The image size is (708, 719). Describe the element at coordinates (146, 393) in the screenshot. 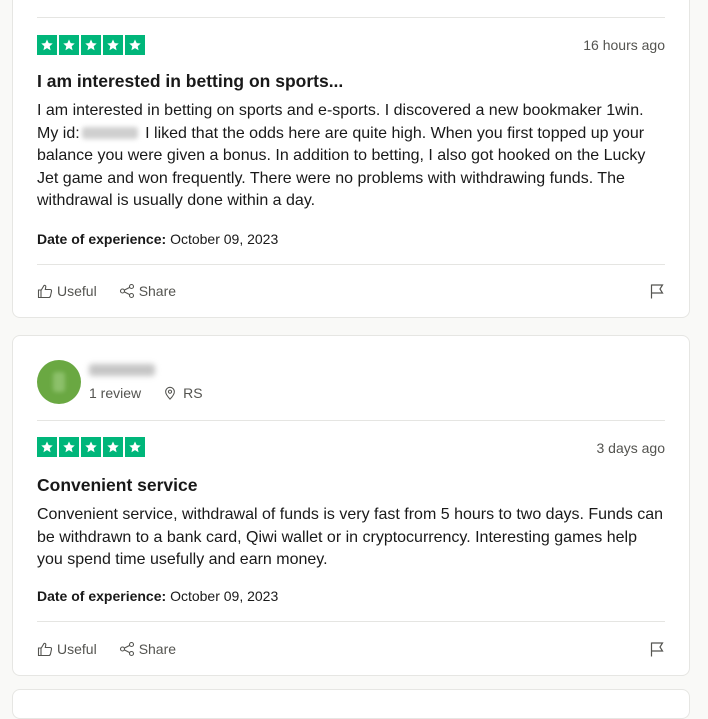

I see `reviewer-meta: 1 review RS` at that location.